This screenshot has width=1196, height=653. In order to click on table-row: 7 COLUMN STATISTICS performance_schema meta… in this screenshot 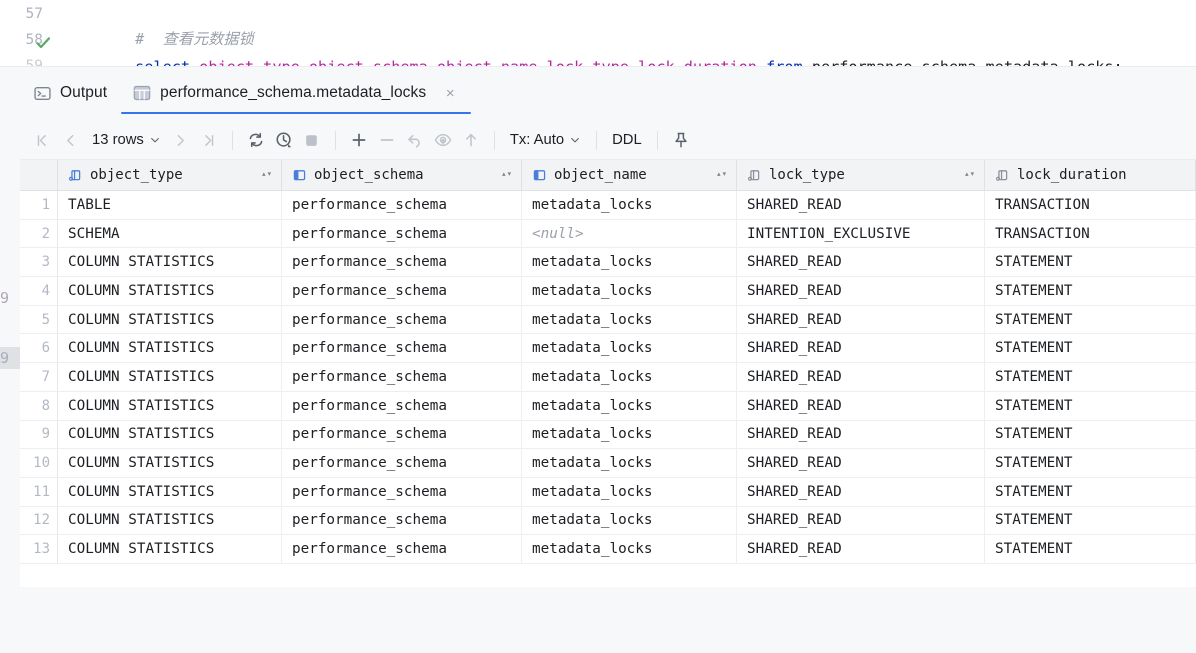, I will do `click(608, 377)`.